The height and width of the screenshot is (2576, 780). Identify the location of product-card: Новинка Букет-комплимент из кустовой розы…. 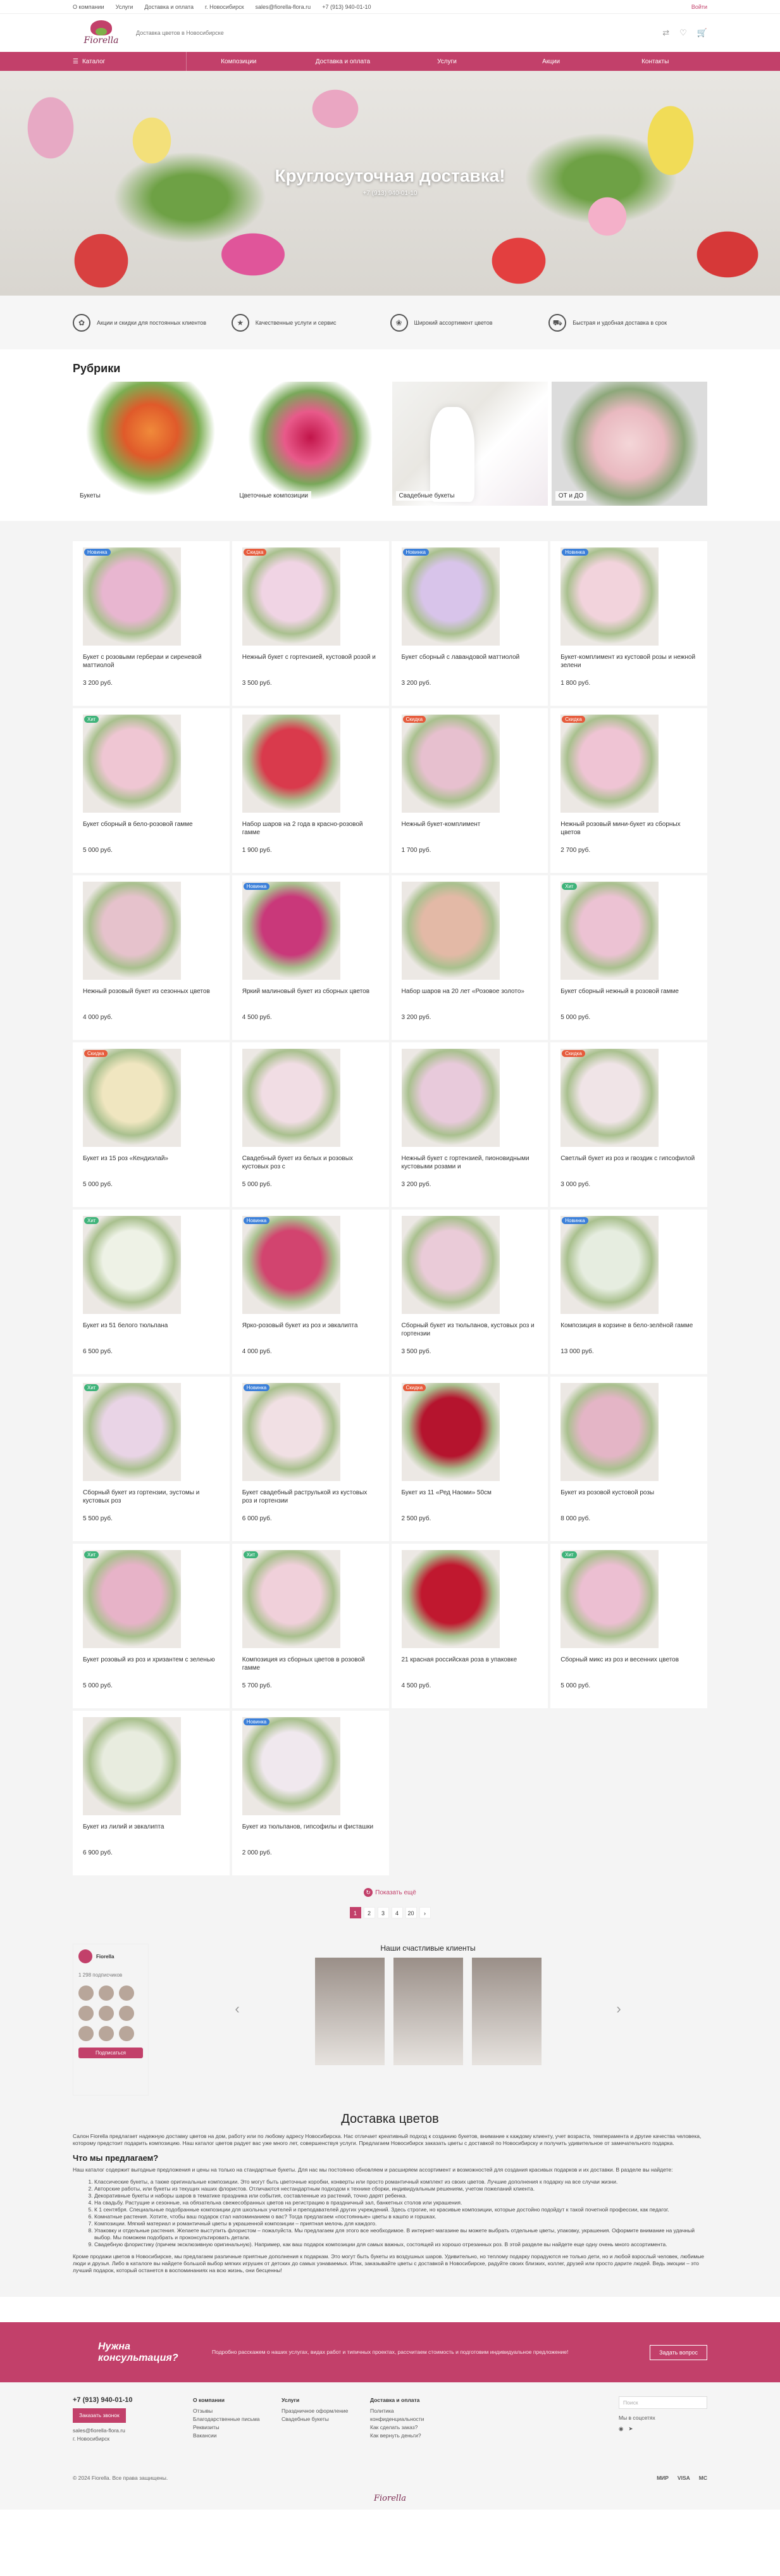
(628, 623).